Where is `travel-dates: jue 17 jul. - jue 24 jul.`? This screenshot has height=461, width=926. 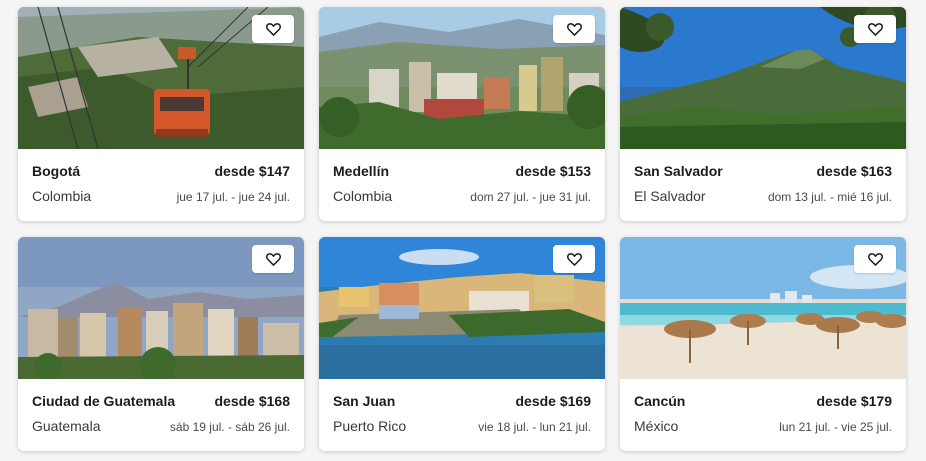 travel-dates: jue 17 jul. - jue 24 jul. is located at coordinates (233, 197).